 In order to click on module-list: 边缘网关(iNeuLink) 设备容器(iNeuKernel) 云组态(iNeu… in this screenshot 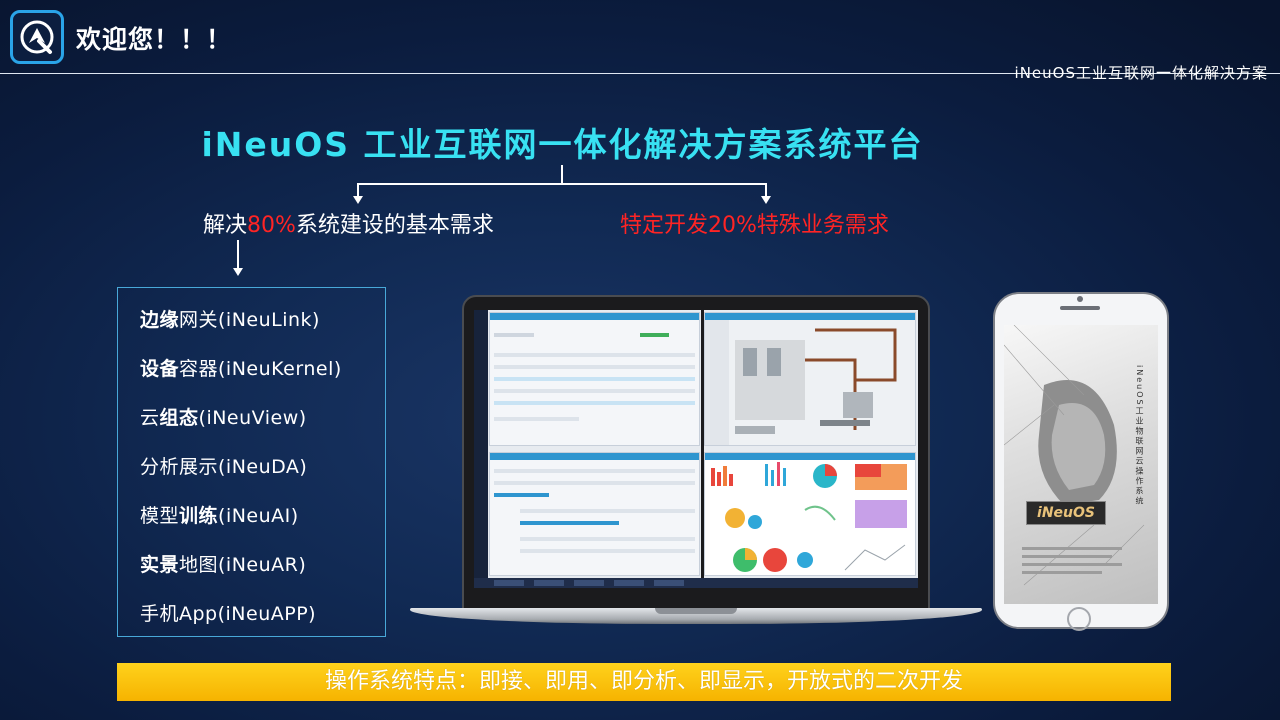, I will do `click(251, 462)`.